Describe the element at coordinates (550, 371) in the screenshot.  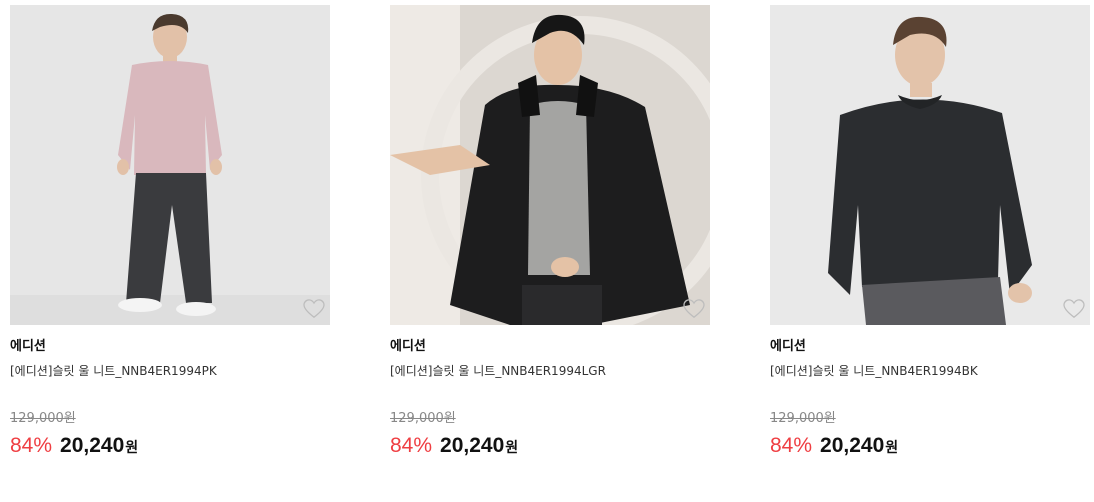
I see `product-name: [에디션]슬릿 울 니트_NNB4ER1994LGR` at that location.